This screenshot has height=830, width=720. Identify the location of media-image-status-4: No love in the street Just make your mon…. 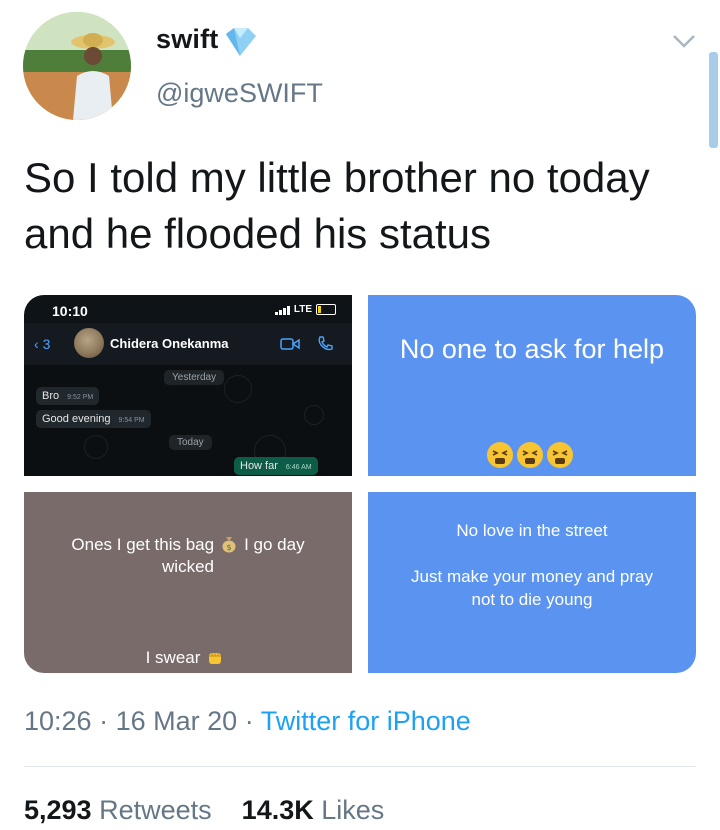
(532, 582).